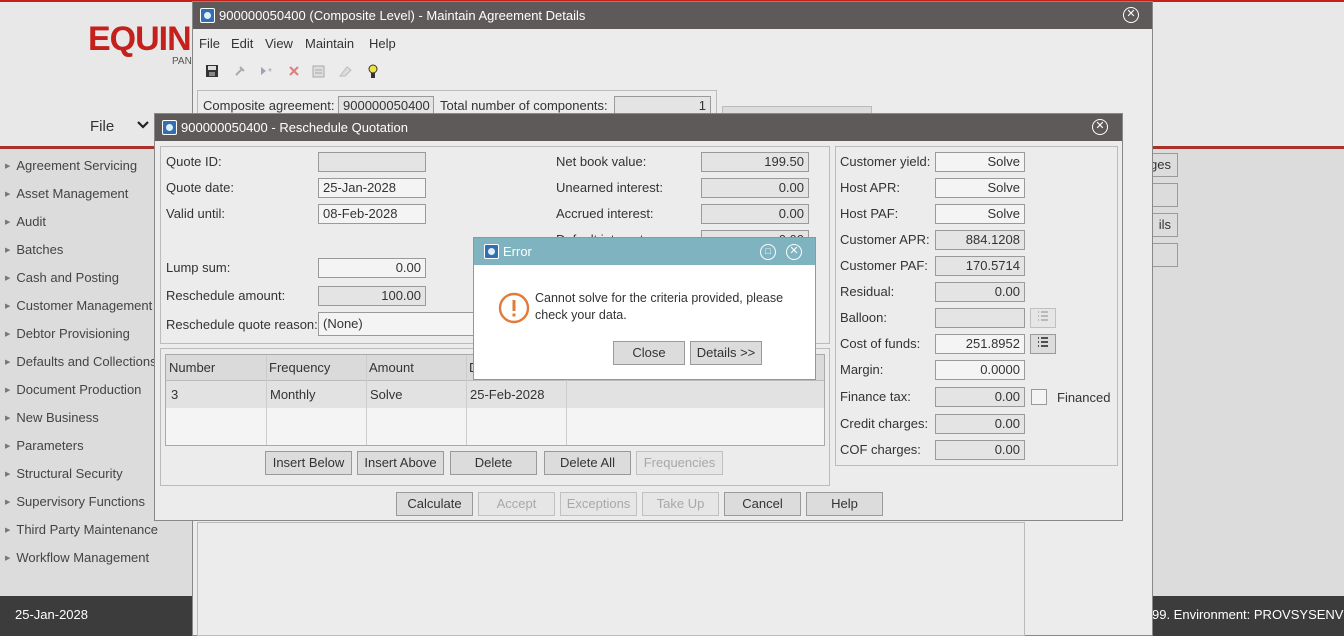 The height and width of the screenshot is (636, 1344). I want to click on balloon-field, so click(980, 318).